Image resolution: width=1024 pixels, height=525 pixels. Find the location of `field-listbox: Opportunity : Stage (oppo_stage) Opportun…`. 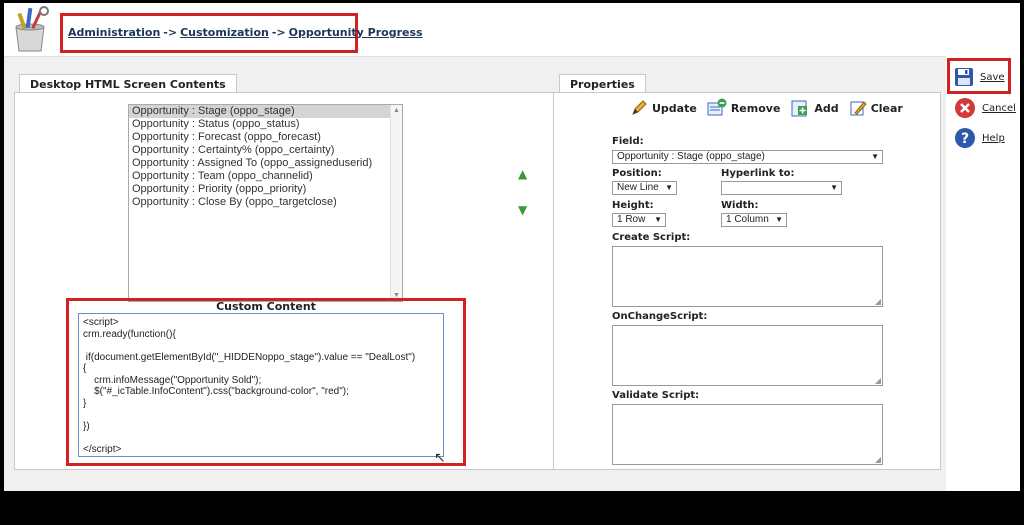

field-listbox: Opportunity : Stage (oppo_stage) Opportun… is located at coordinates (265, 203).